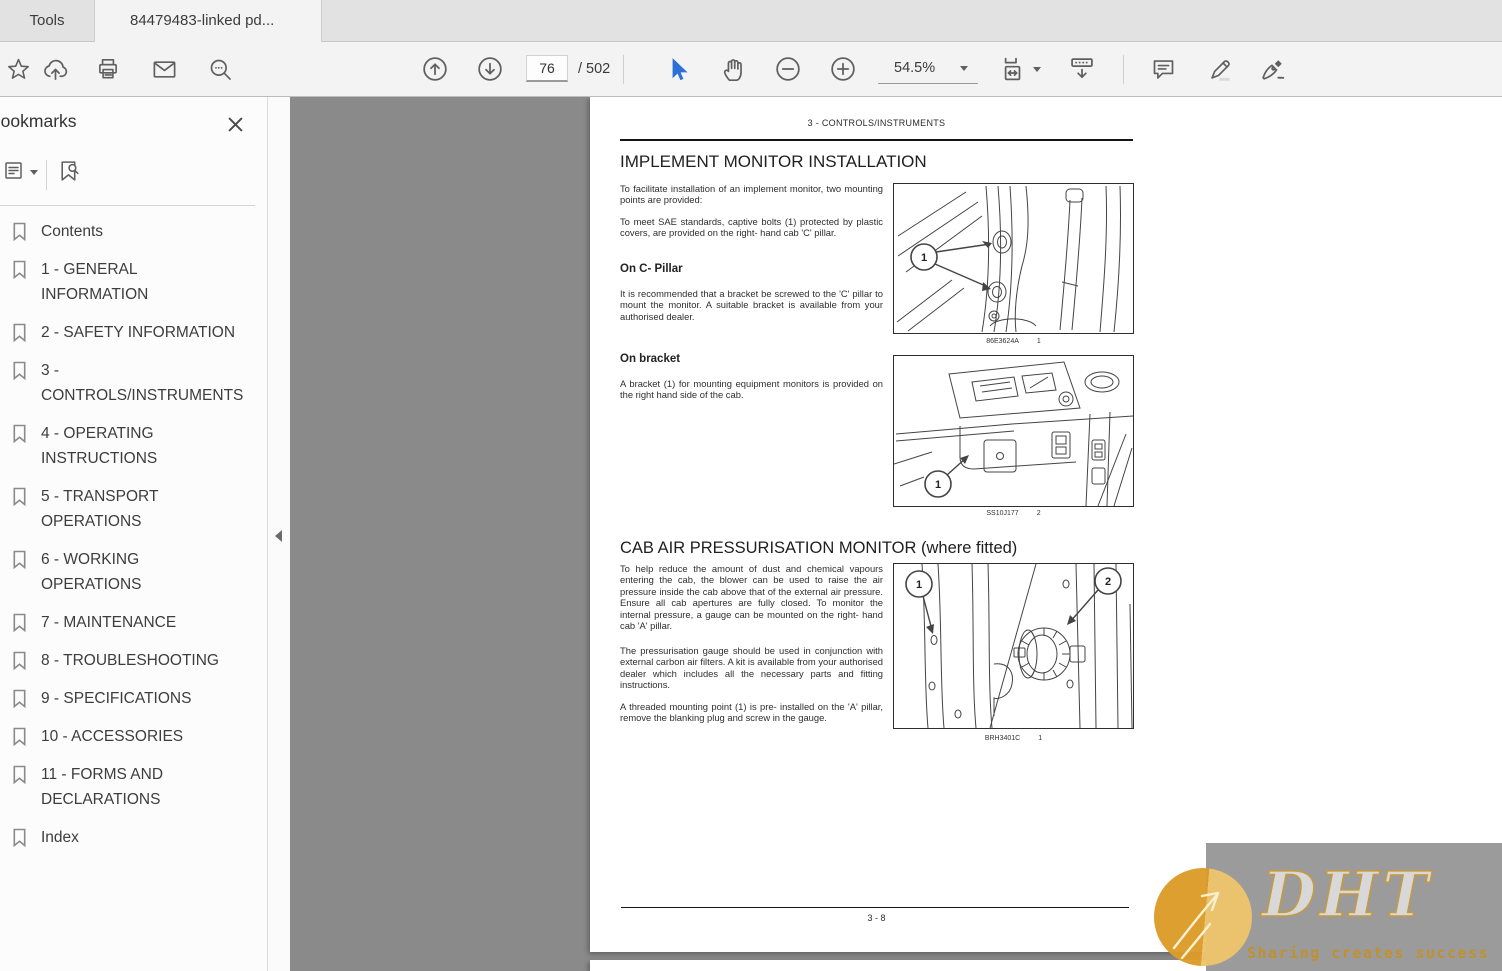 The width and height of the screenshot is (1502, 971). Describe the element at coordinates (133, 176) in the screenshot. I see `bookmarks-toolbar` at that location.